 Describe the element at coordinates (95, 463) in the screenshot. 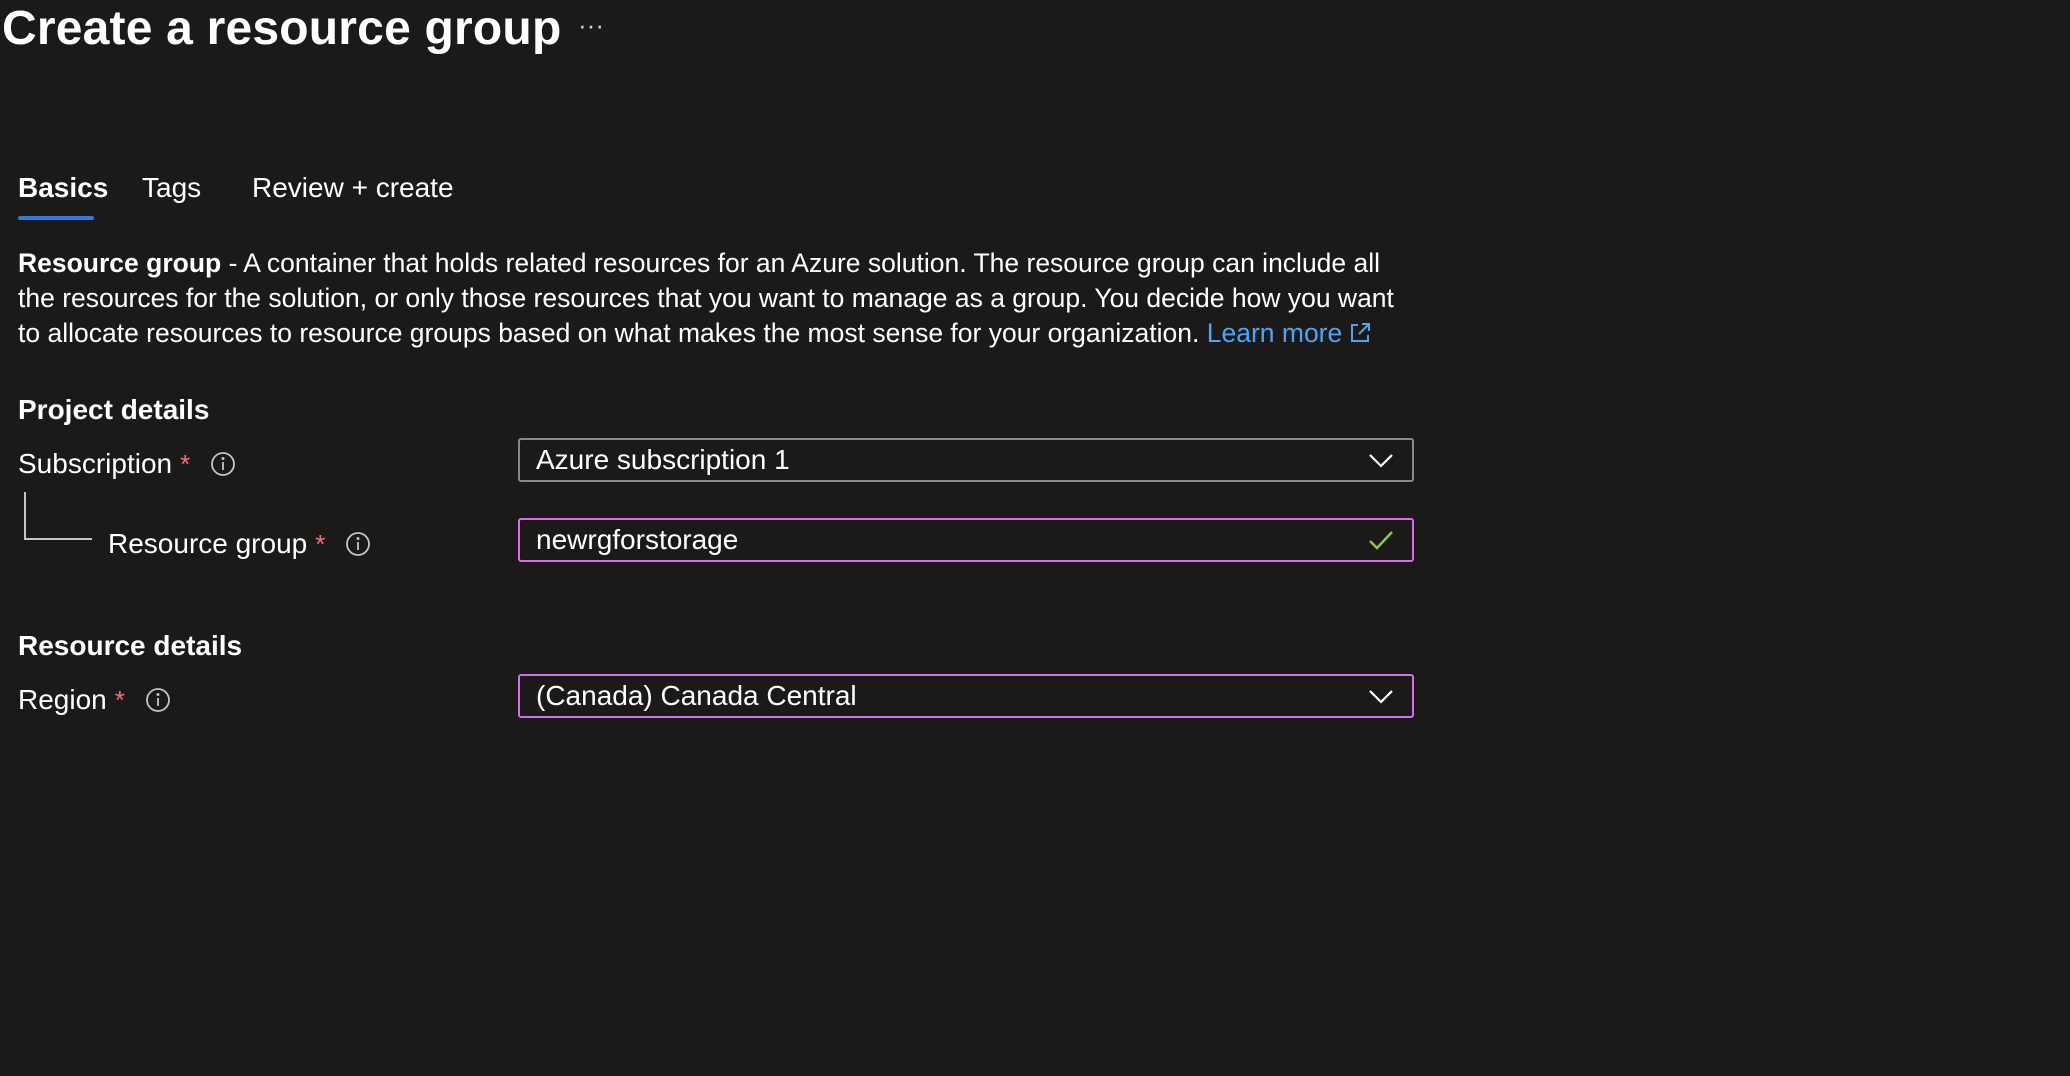

I see `subscription-label-text: Subscription` at that location.